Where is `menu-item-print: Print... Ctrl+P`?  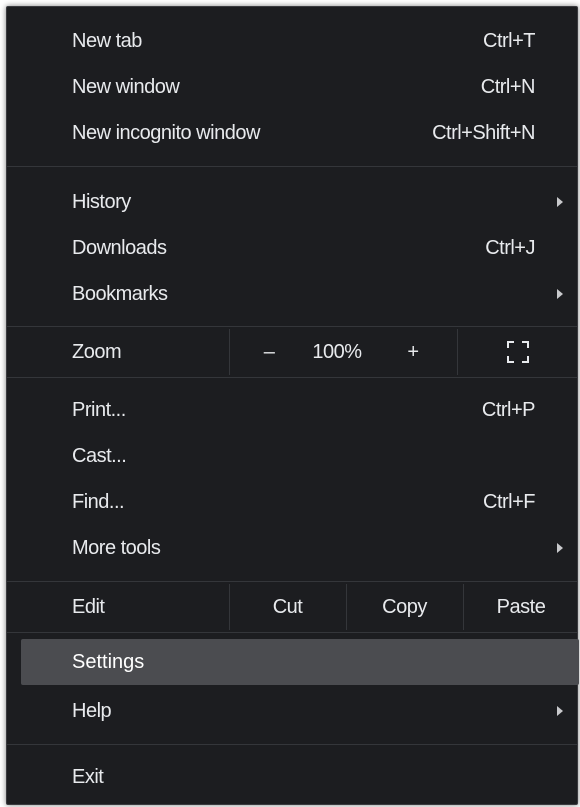 menu-item-print: Print... Ctrl+P is located at coordinates (292, 410).